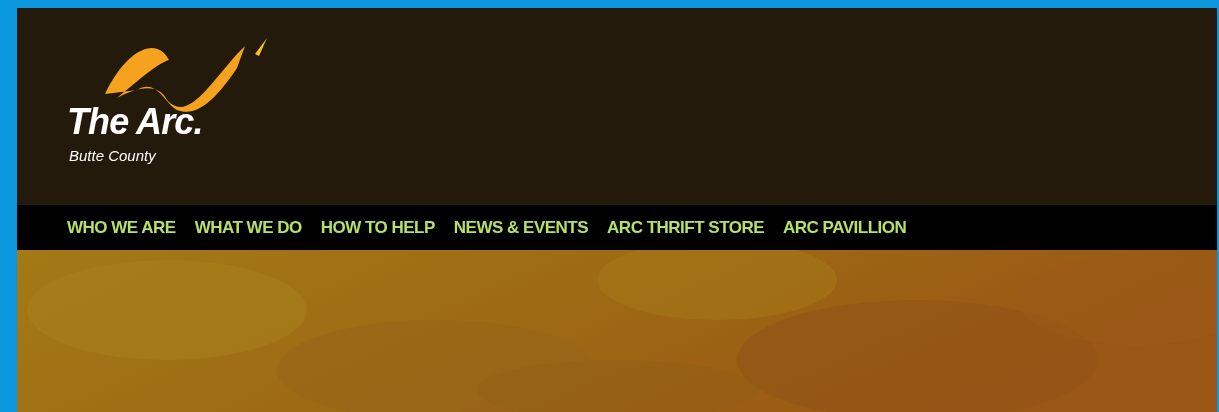 Image resolution: width=1219 pixels, height=412 pixels. What do you see at coordinates (121, 227) in the screenshot?
I see `nav-link: WHO WE ARE` at bounding box center [121, 227].